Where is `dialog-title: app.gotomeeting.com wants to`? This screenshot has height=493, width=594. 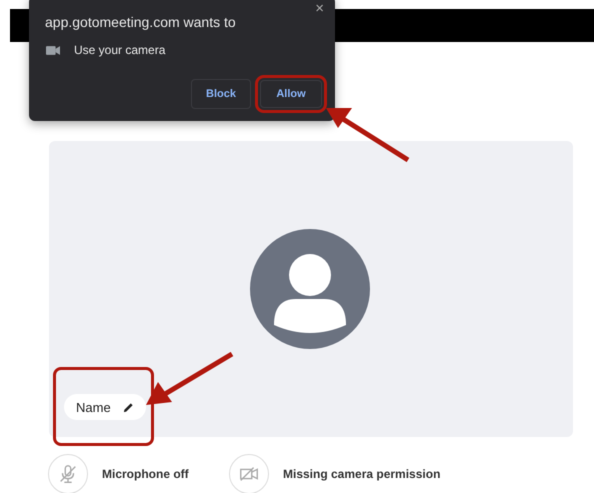
dialog-title: app.gotomeeting.com wants to is located at coordinates (141, 22).